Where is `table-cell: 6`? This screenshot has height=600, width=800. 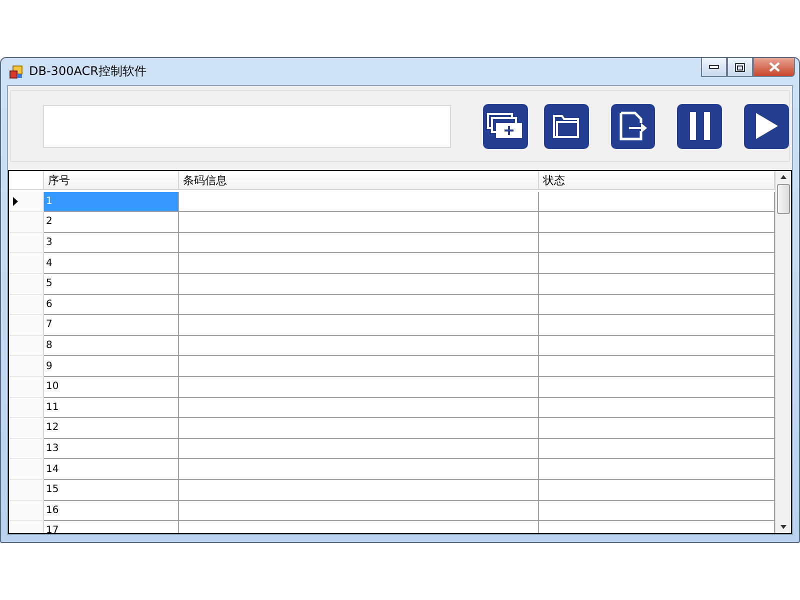
table-cell: 6 is located at coordinates (111, 305).